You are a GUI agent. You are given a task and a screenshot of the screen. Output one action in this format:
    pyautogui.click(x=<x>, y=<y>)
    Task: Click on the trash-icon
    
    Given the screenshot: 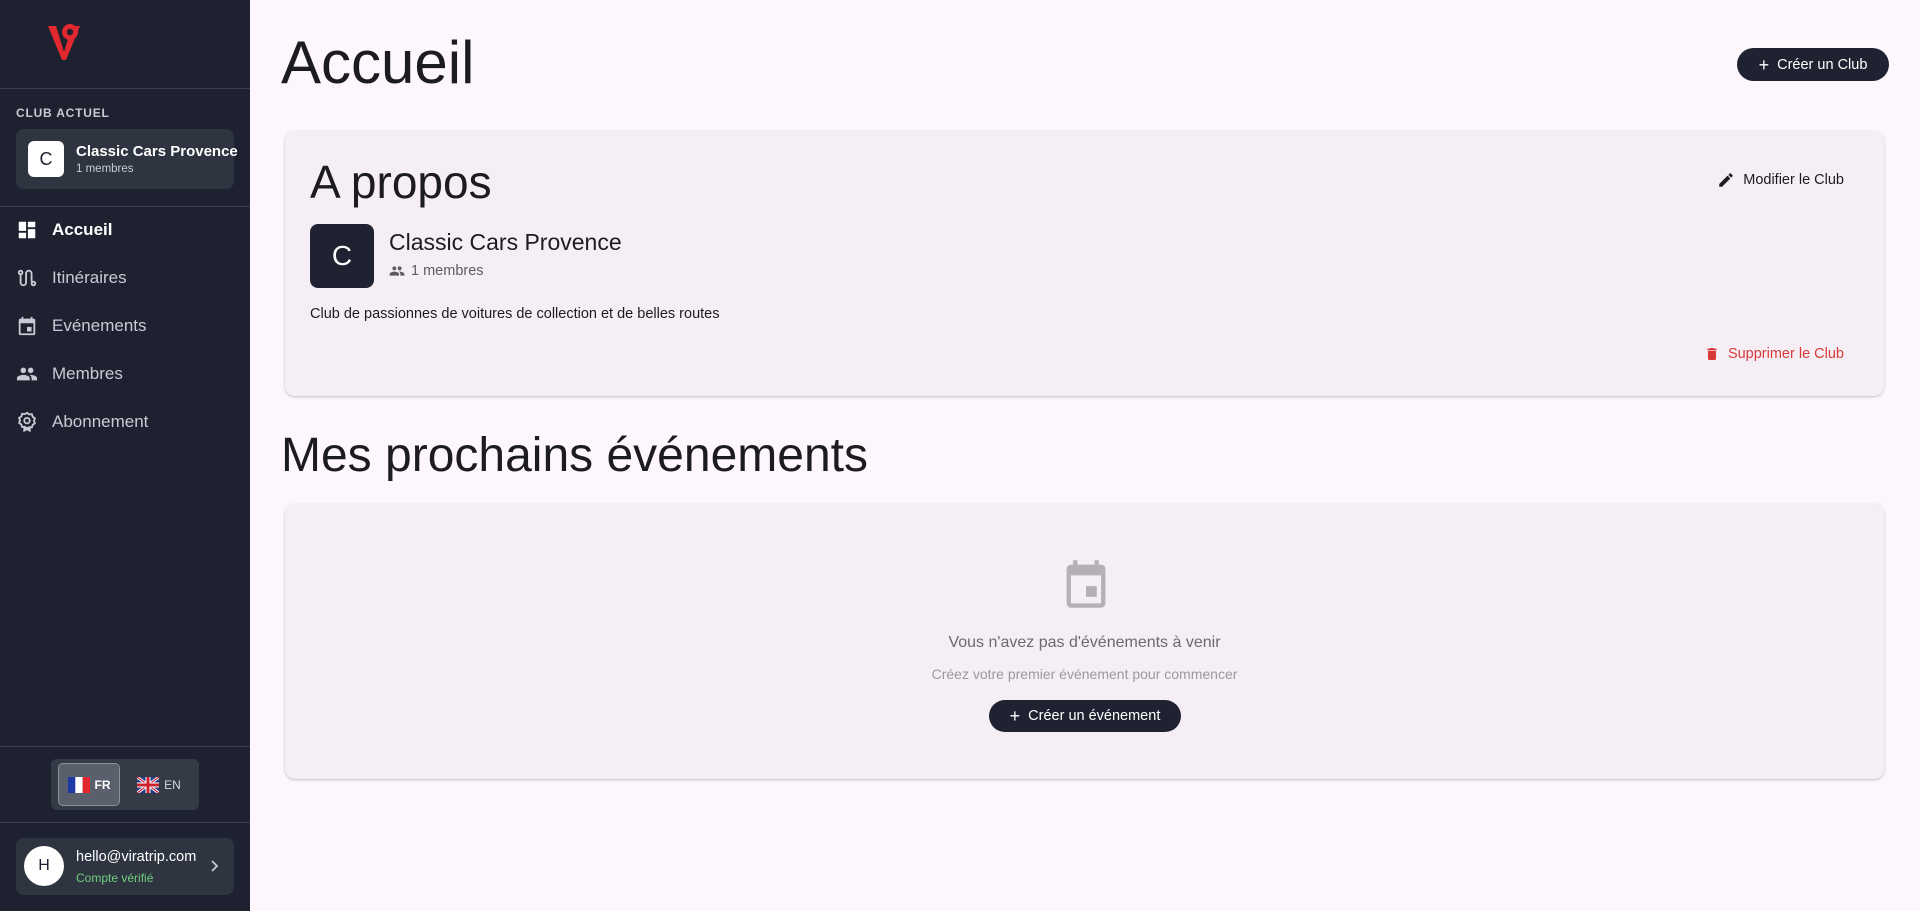 What is the action you would take?
    pyautogui.click(x=1712, y=354)
    